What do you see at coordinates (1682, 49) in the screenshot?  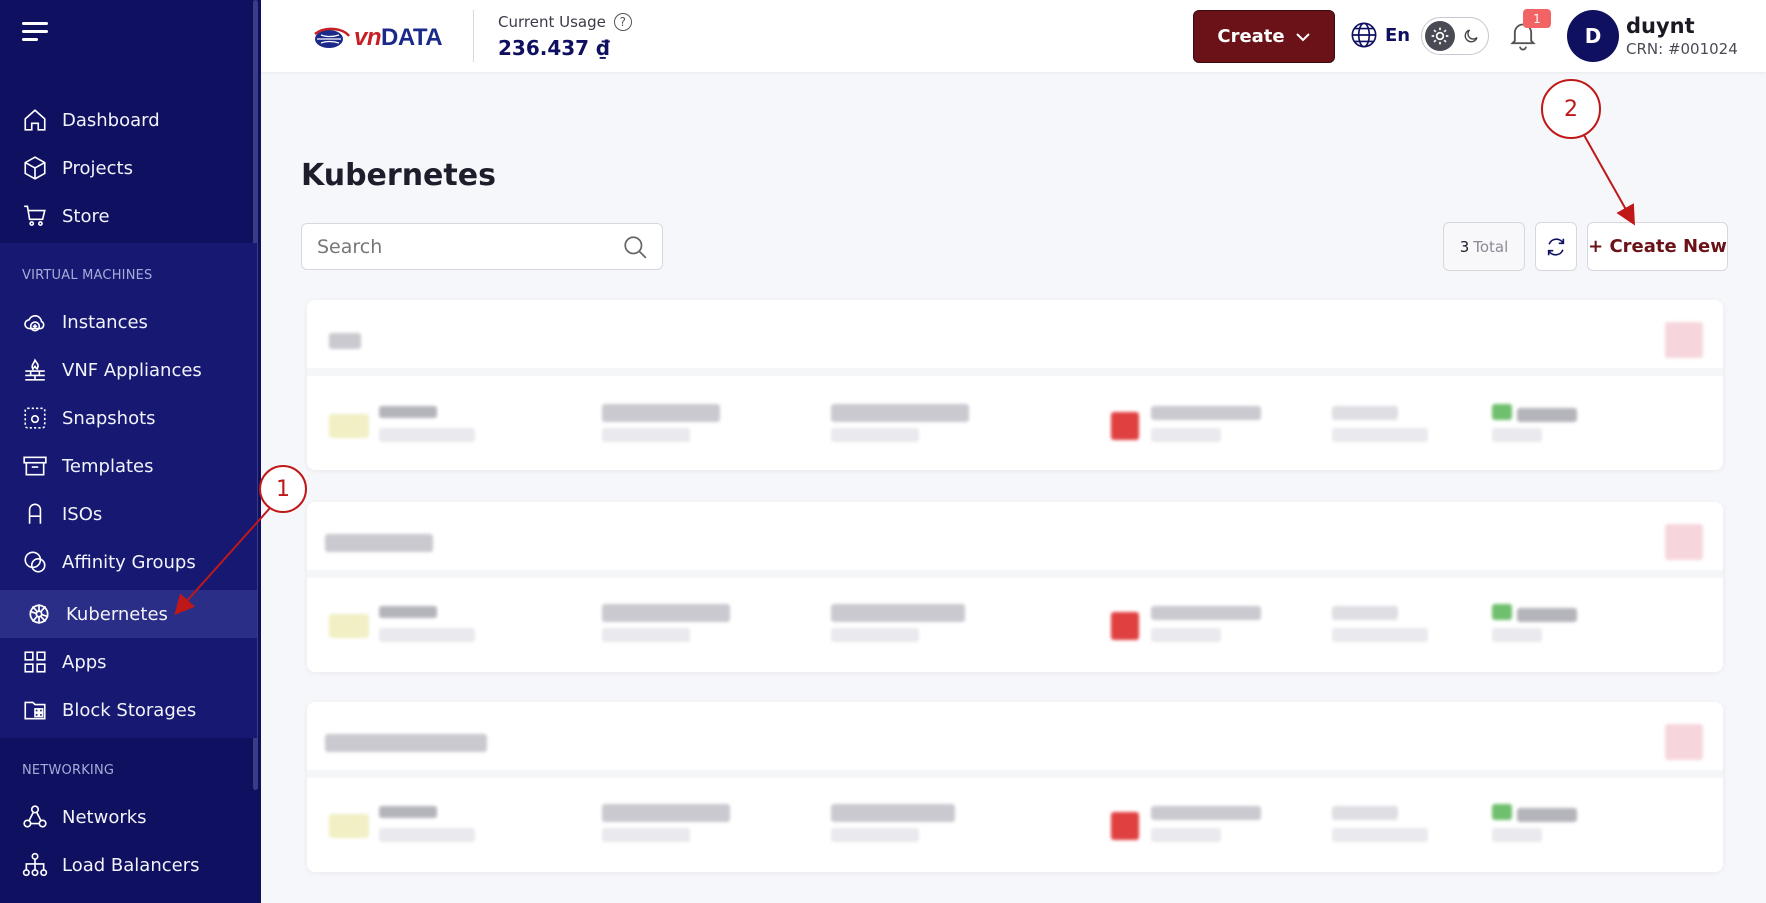 I see `user-crn: CRN: #001024` at bounding box center [1682, 49].